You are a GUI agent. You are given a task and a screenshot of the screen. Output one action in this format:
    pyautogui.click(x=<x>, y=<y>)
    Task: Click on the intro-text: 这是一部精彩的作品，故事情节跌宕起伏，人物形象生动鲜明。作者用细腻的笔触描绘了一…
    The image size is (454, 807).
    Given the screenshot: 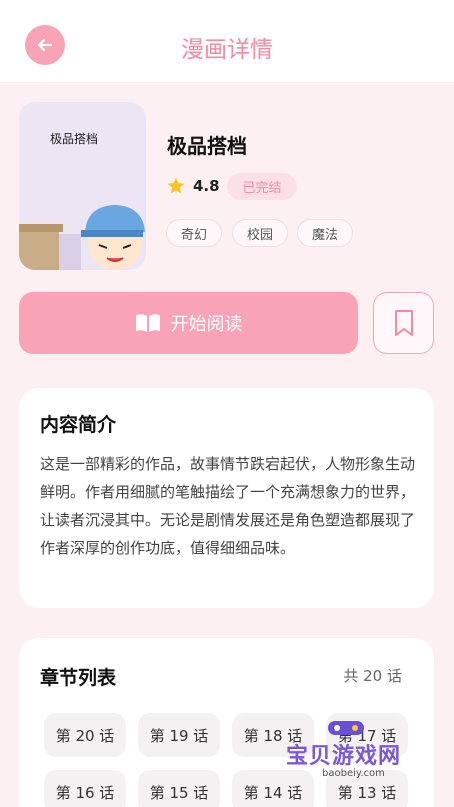 What is the action you would take?
    pyautogui.click(x=228, y=506)
    